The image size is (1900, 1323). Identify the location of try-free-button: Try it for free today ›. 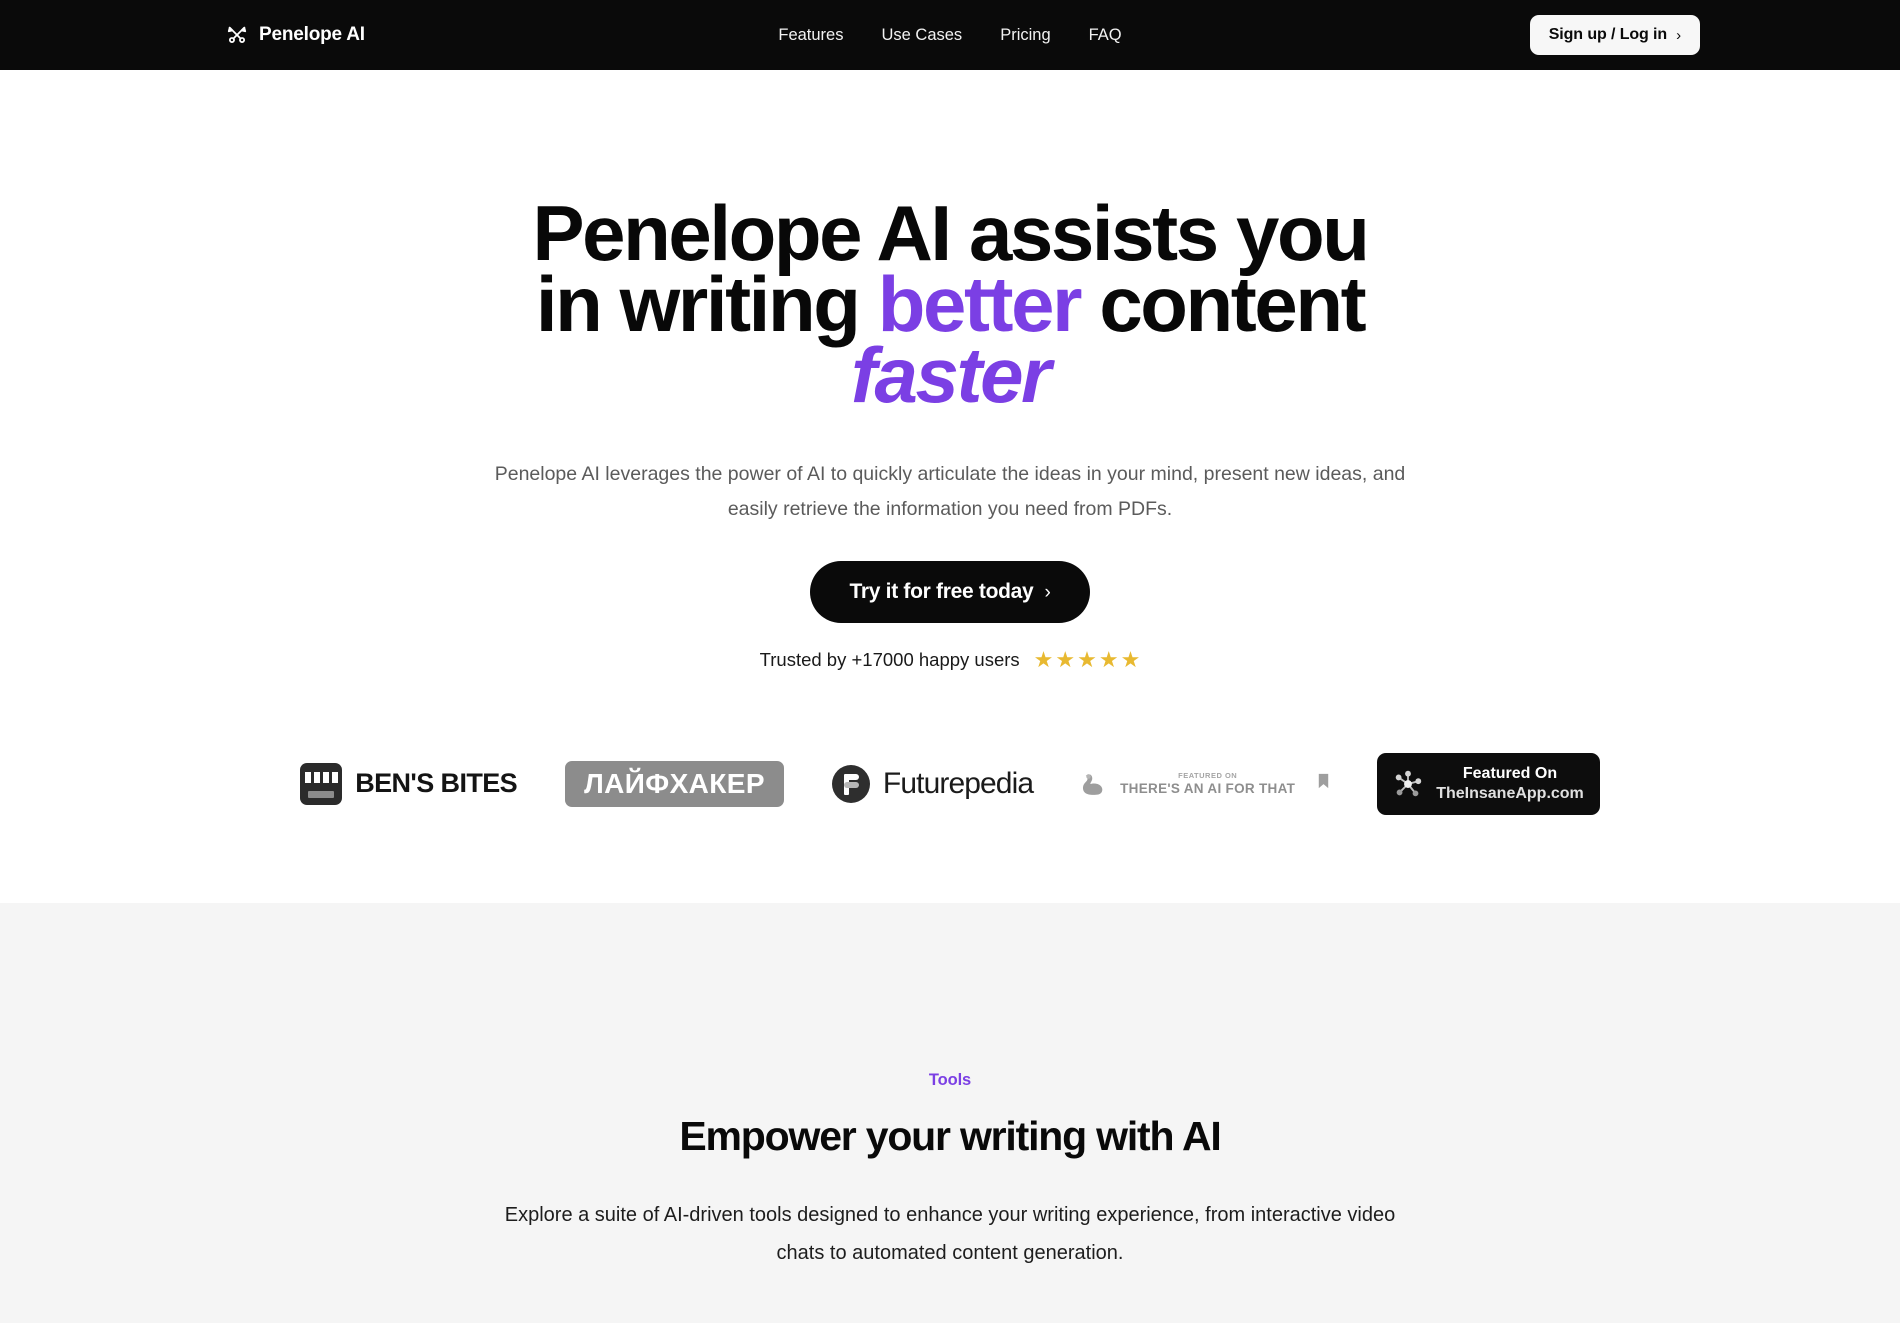
(950, 592).